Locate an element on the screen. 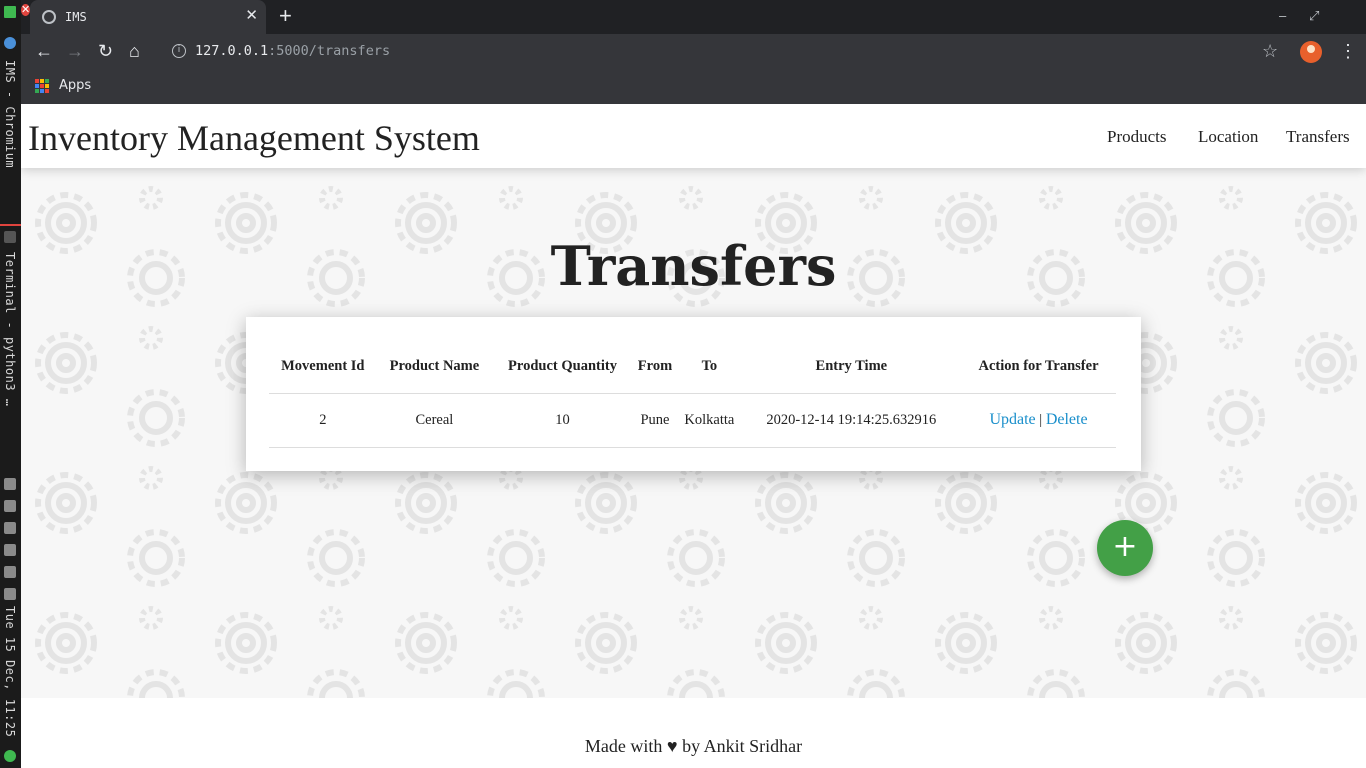 Image resolution: width=1366 pixels, height=768 pixels. nav-link-transfers: Transfers is located at coordinates (1318, 137).